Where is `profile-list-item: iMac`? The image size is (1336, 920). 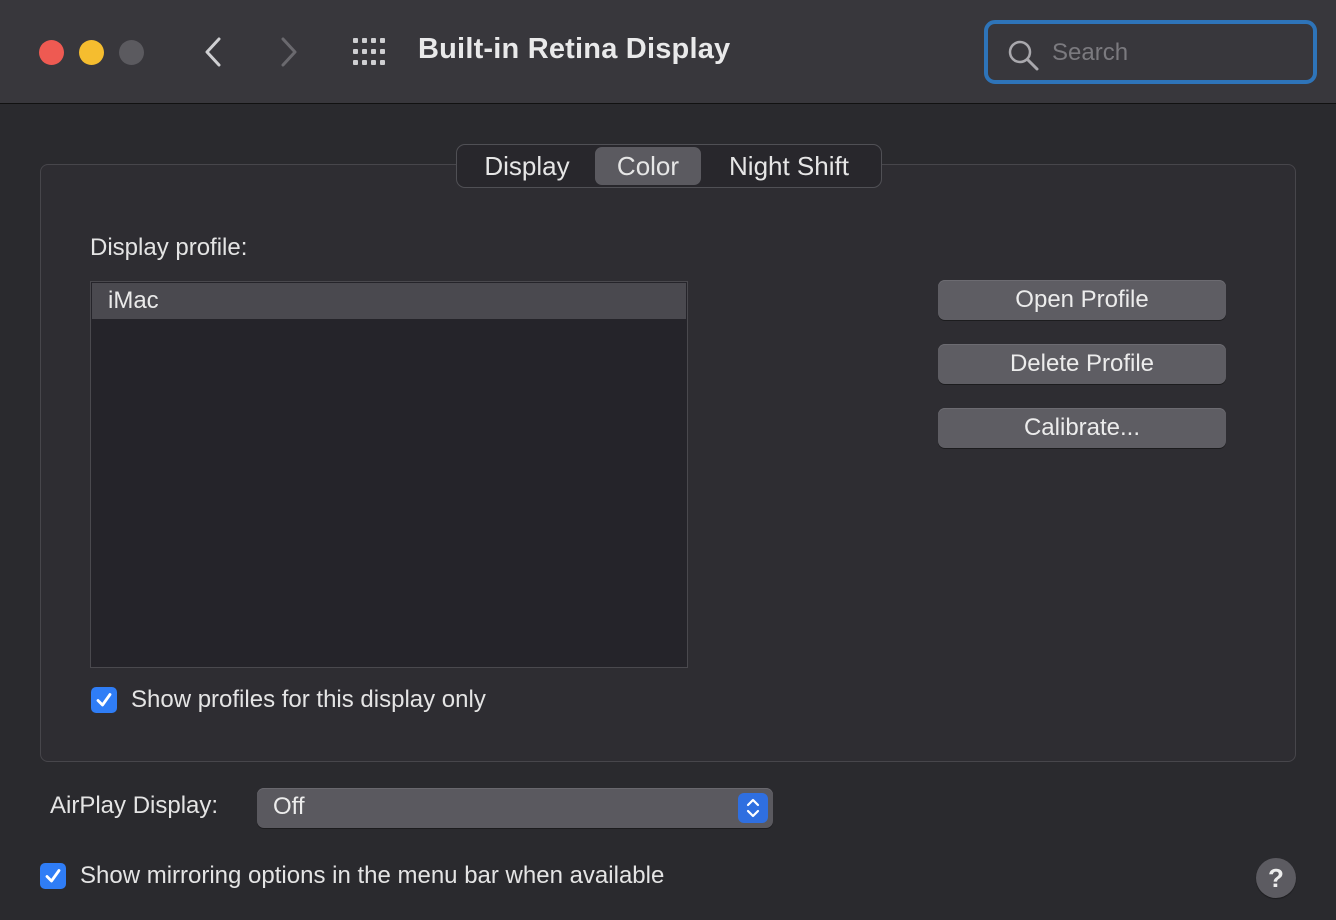 profile-list-item: iMac is located at coordinates (389, 301).